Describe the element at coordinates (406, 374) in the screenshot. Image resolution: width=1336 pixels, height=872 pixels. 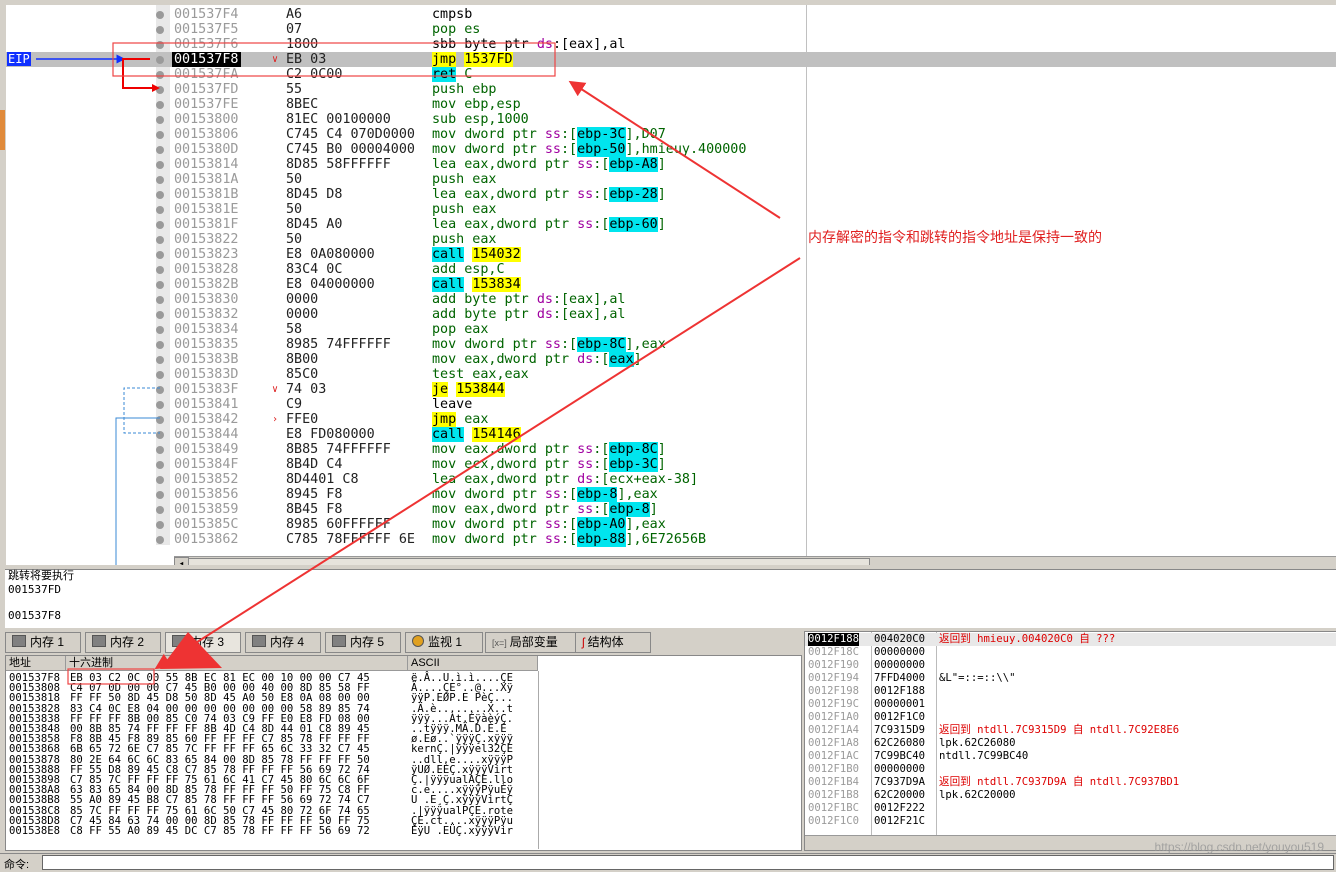
I see `disasm-row: 0015383D 85C0 test eax,eax` at that location.